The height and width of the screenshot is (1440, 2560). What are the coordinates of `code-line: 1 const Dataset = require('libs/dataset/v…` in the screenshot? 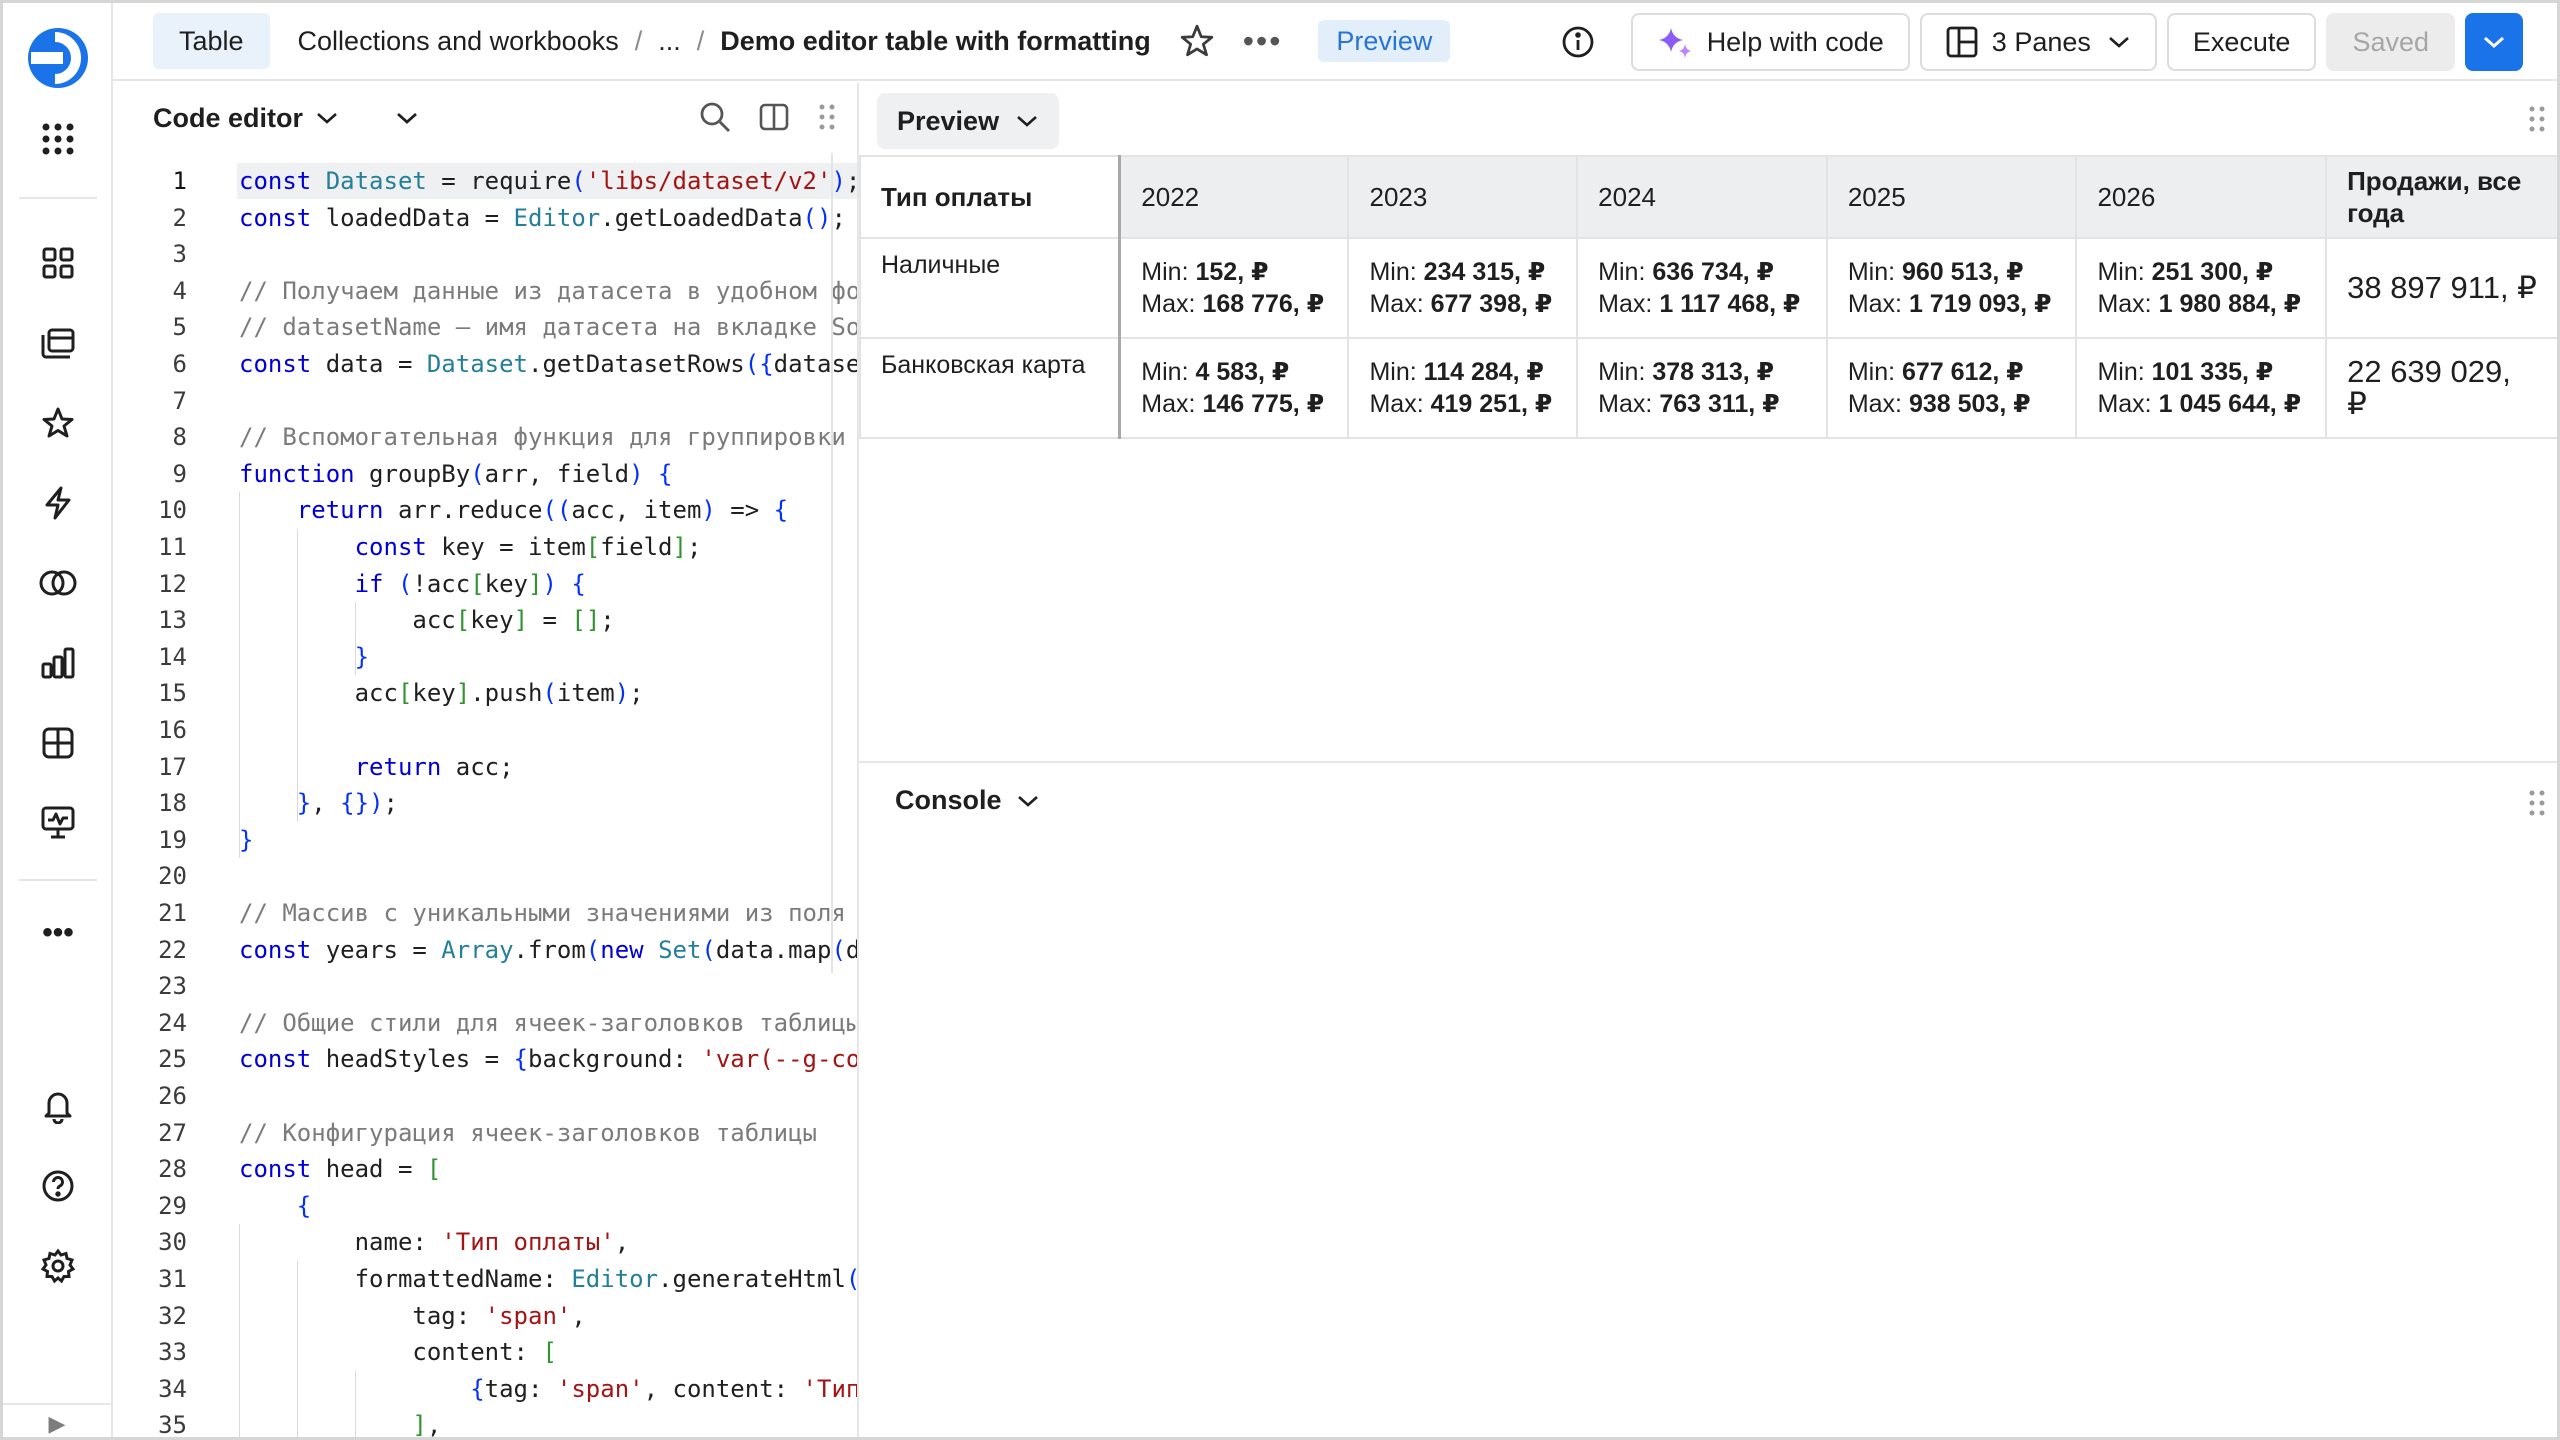 It's located at (485, 181).